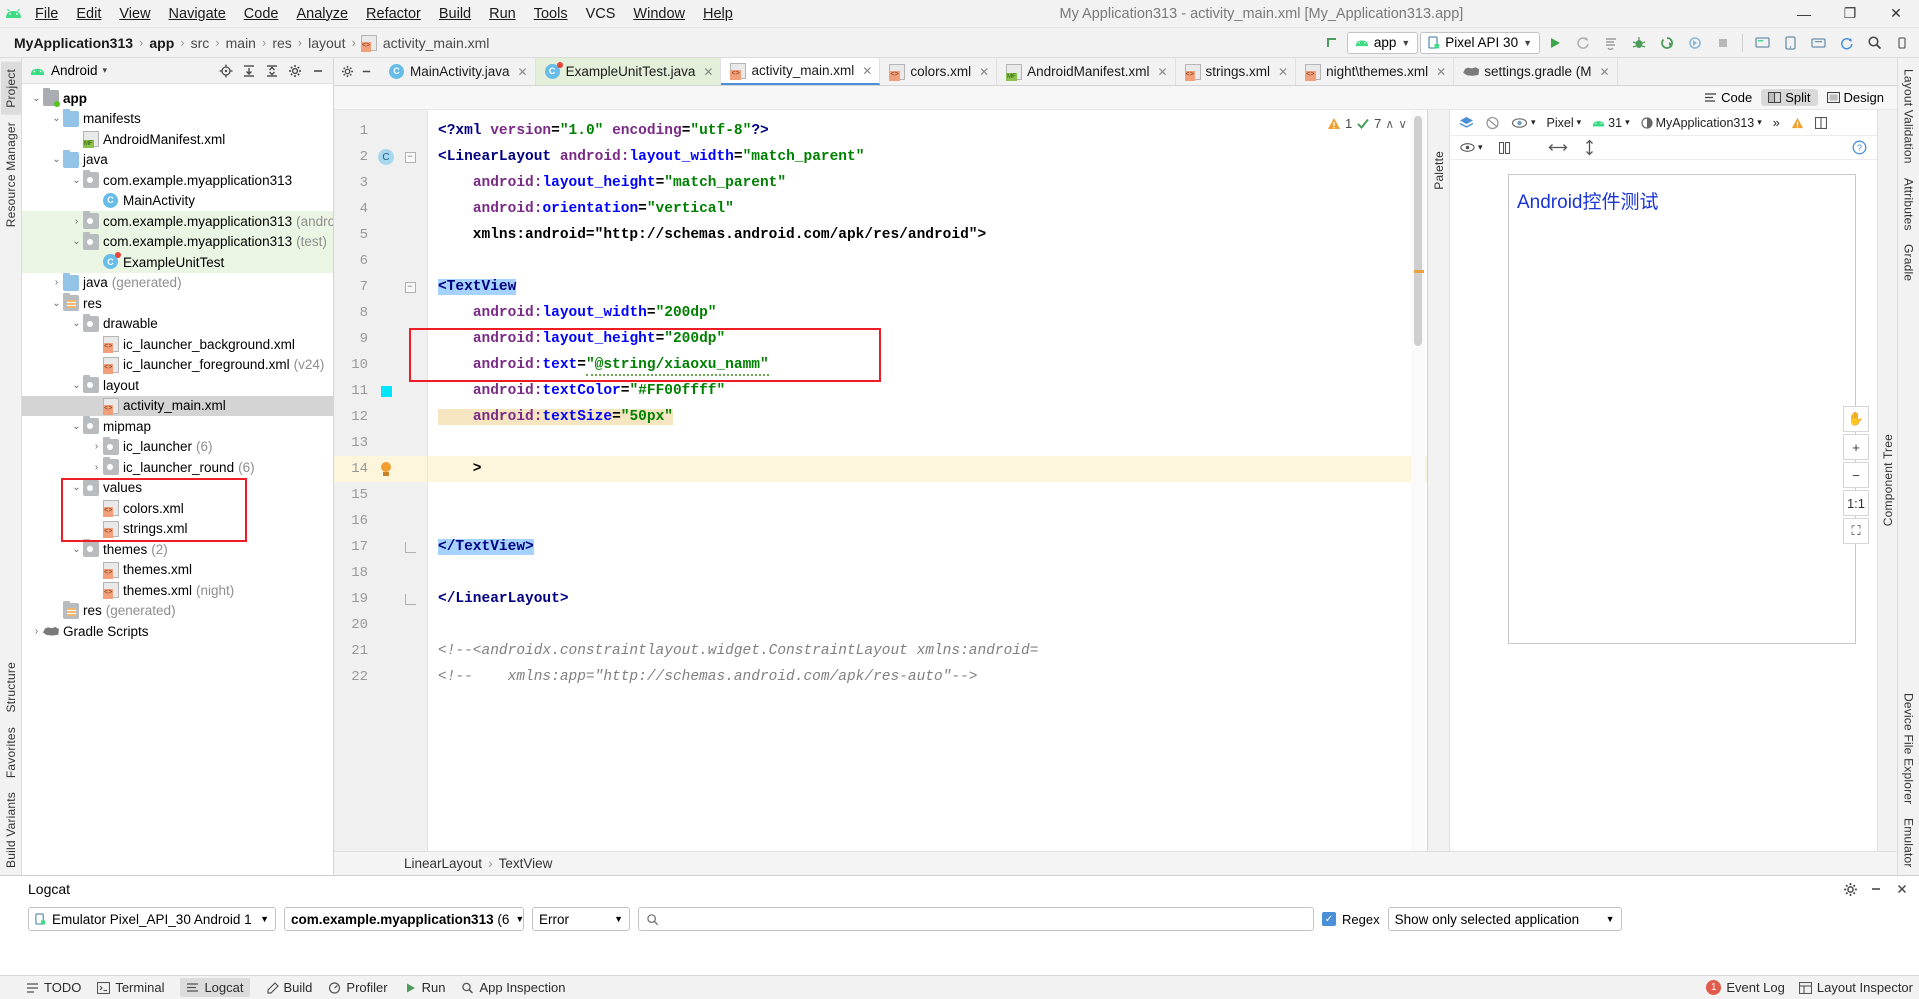  What do you see at coordinates (410, 547) in the screenshot?
I see `fold-end-icon` at bounding box center [410, 547].